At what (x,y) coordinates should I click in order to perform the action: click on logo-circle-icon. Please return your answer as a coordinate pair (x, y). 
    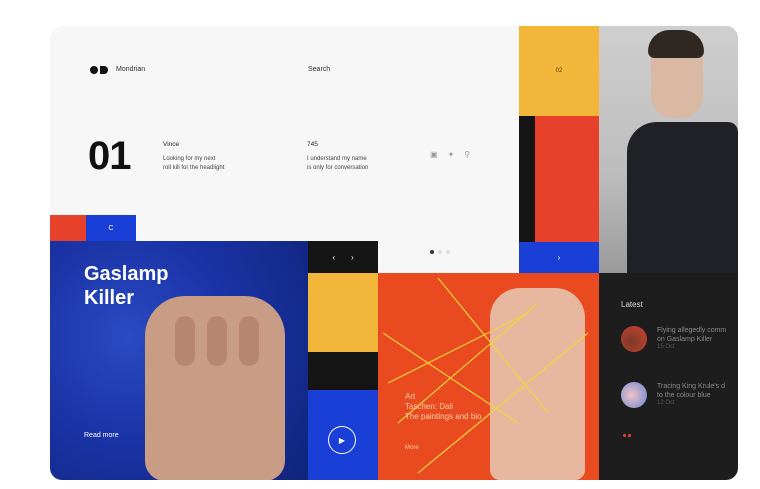
    Looking at the image, I should click on (94, 70).